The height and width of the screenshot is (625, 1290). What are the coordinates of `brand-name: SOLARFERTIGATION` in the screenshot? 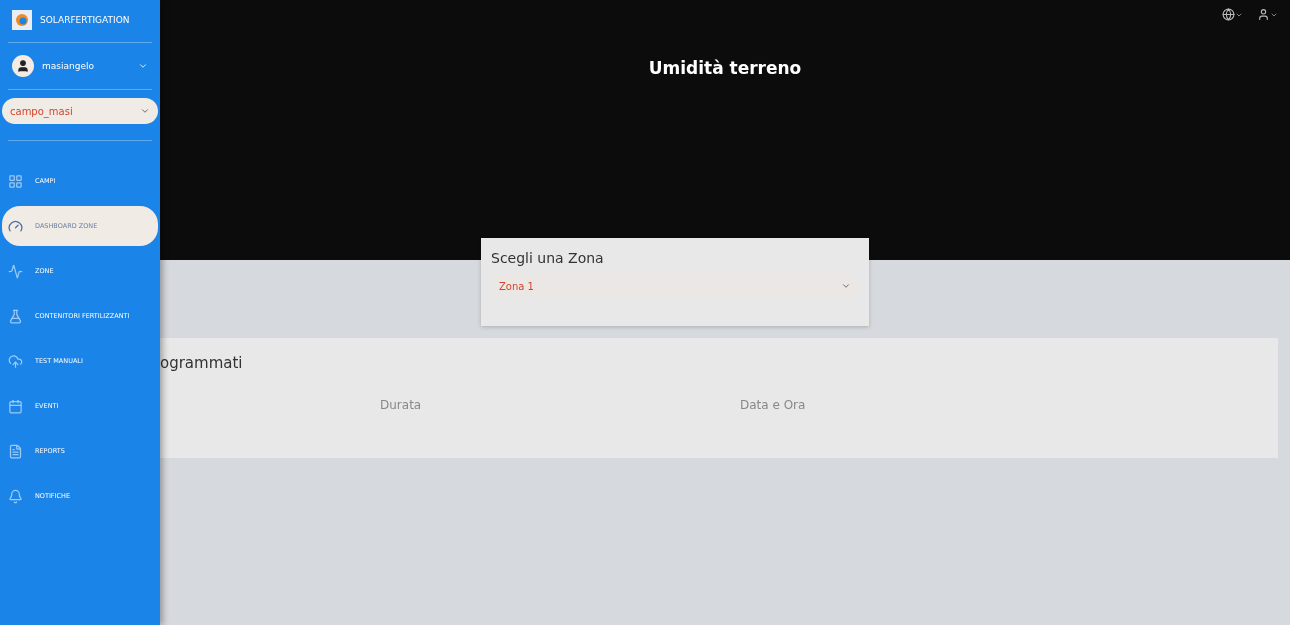 It's located at (85, 20).